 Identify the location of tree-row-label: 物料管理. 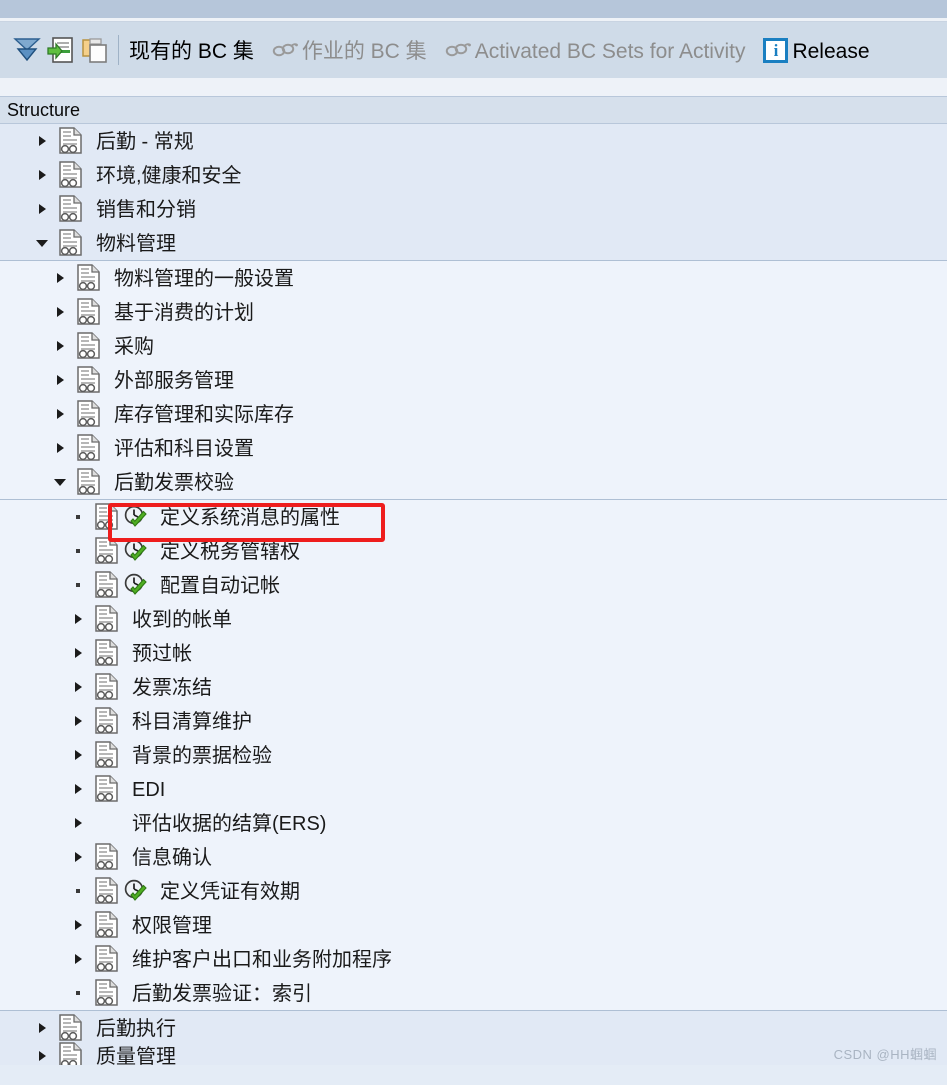
(136, 244).